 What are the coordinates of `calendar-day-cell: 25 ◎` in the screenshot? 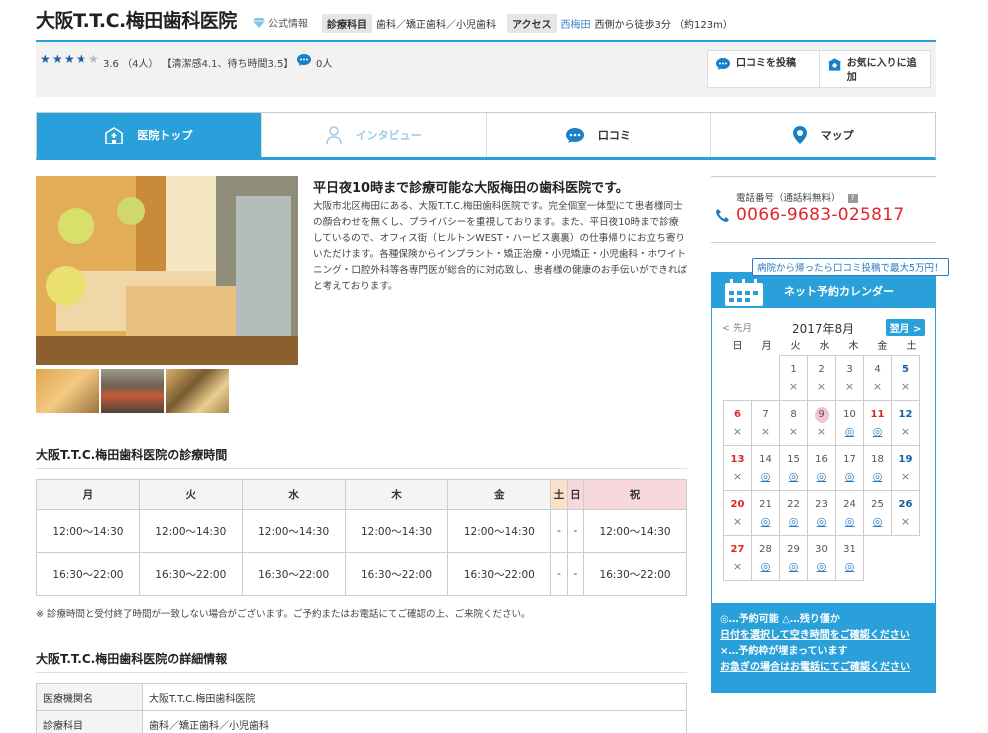 It's located at (877, 513).